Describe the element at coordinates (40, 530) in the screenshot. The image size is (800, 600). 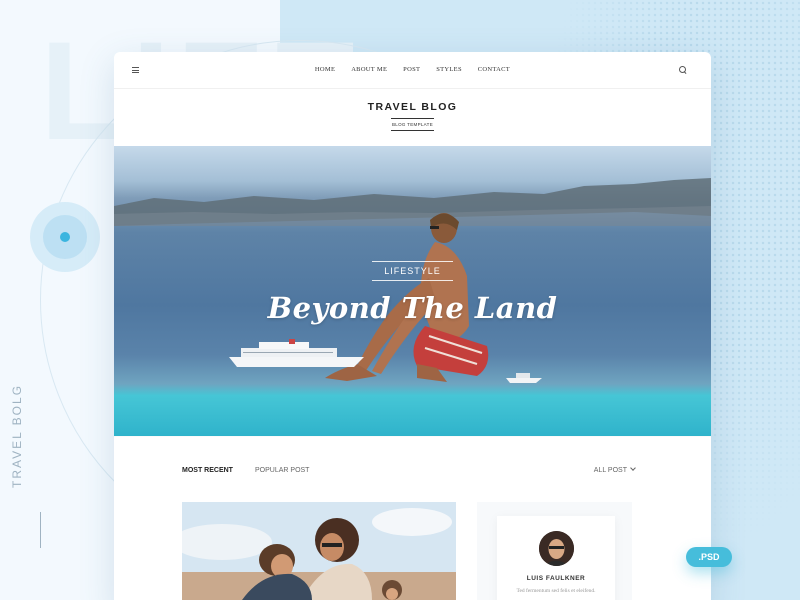
I see `side-divider` at that location.